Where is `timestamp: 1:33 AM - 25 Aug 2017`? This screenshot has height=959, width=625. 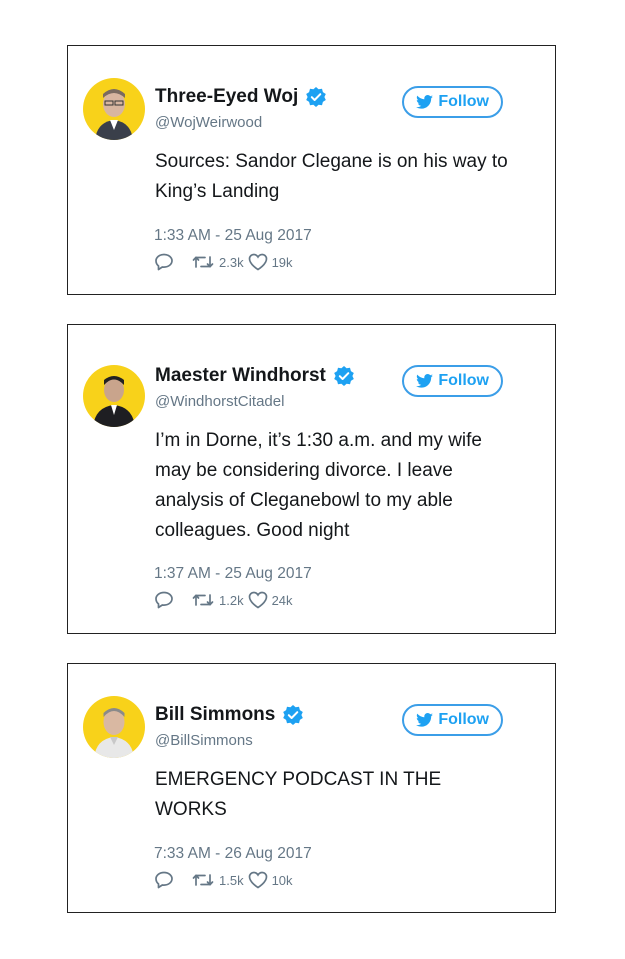
timestamp: 1:33 AM - 25 Aug 2017 is located at coordinates (233, 236).